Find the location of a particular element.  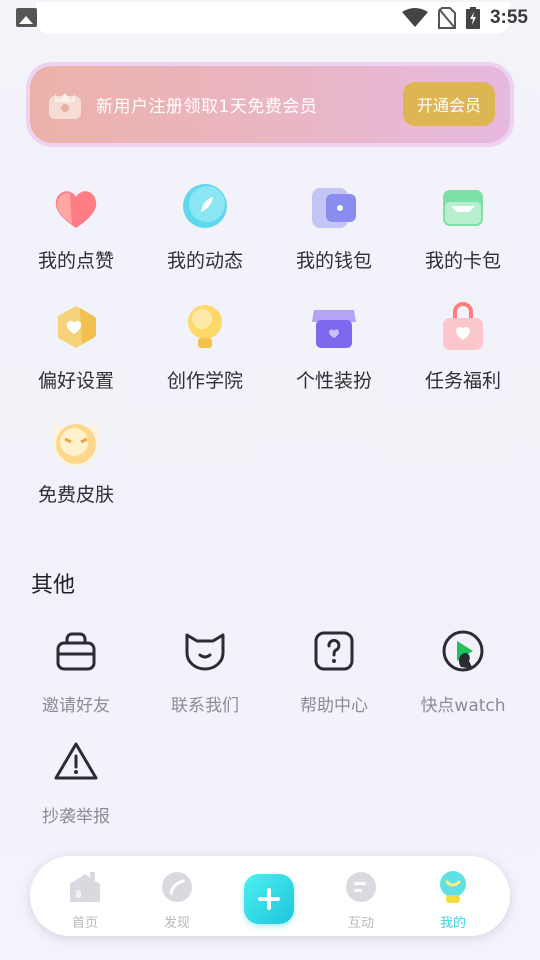

other-label: 联系我们 is located at coordinates (205, 706).